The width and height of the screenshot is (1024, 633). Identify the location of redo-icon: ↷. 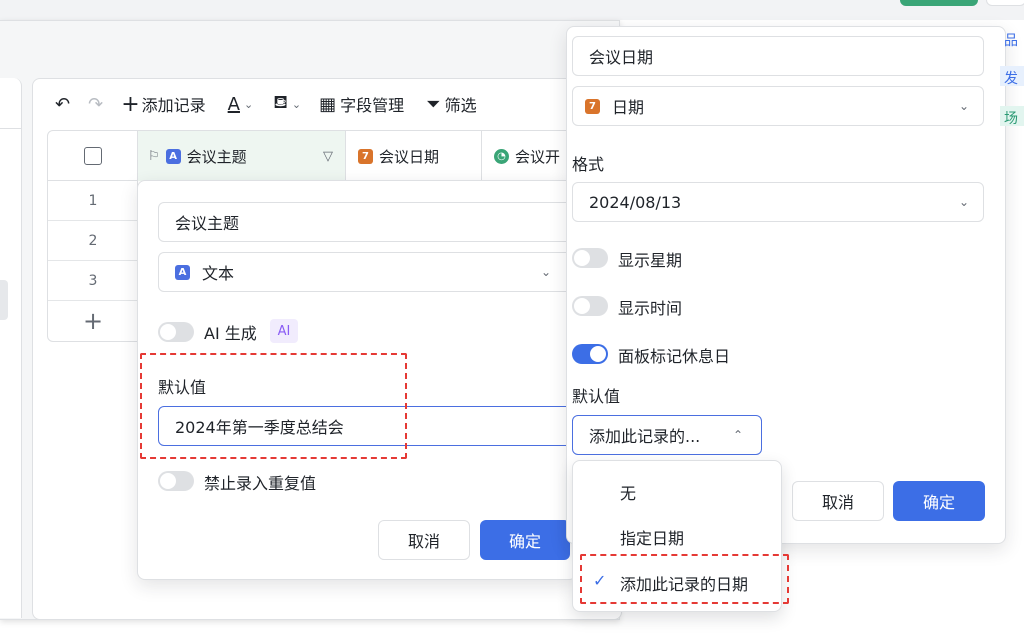
(96, 104).